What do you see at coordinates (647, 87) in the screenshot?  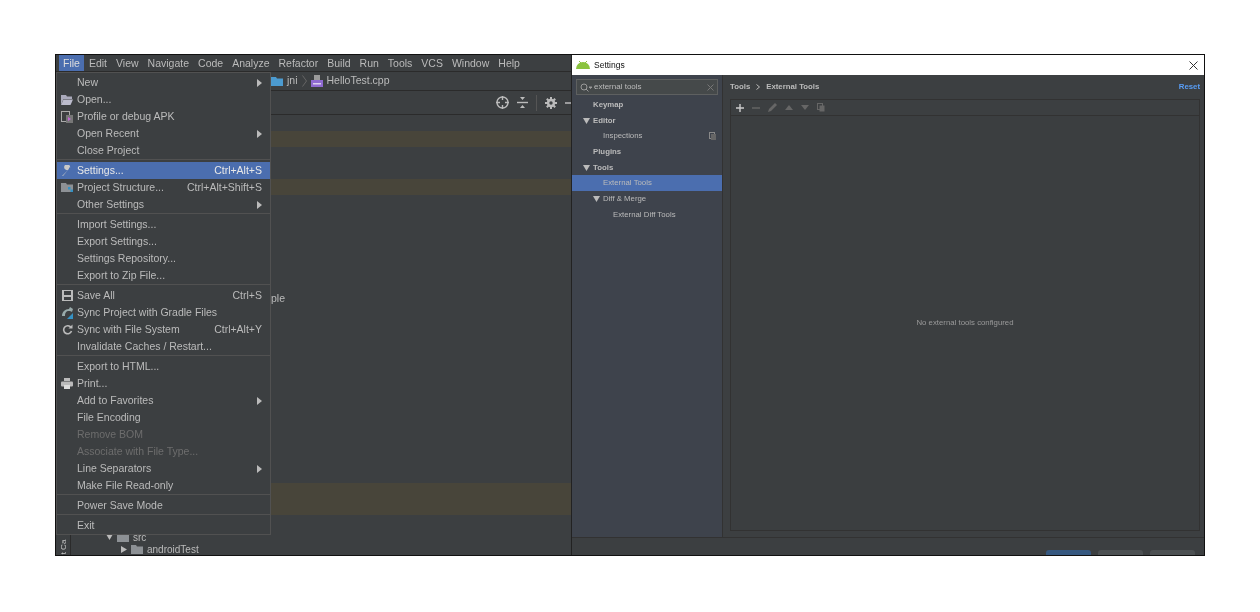 I see `search-field: external tools` at bounding box center [647, 87].